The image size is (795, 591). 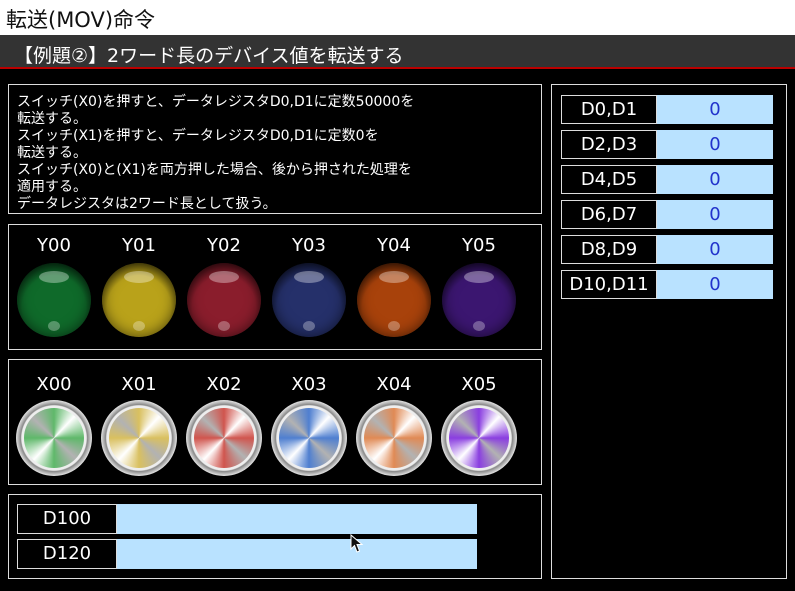 I want to click on title-bar: 転送(MOV)命令, so click(x=397, y=17).